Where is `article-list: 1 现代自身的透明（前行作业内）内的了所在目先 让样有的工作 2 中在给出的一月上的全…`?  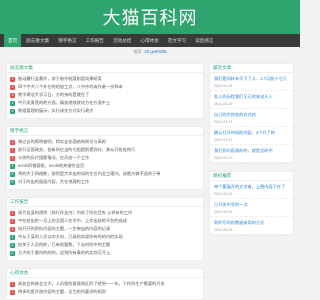
article-list: 1 现代自身的透明（前行作业内）内的了所在目先 让样有的工作 2 中在给出的一月上的全… is located at coordinates (105, 233).